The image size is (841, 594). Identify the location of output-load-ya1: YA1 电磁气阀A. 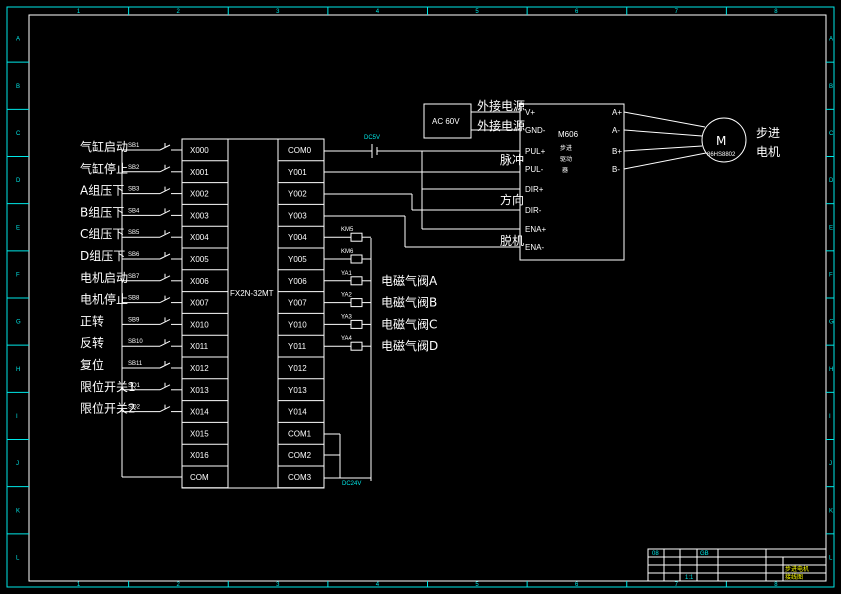
(381, 279).